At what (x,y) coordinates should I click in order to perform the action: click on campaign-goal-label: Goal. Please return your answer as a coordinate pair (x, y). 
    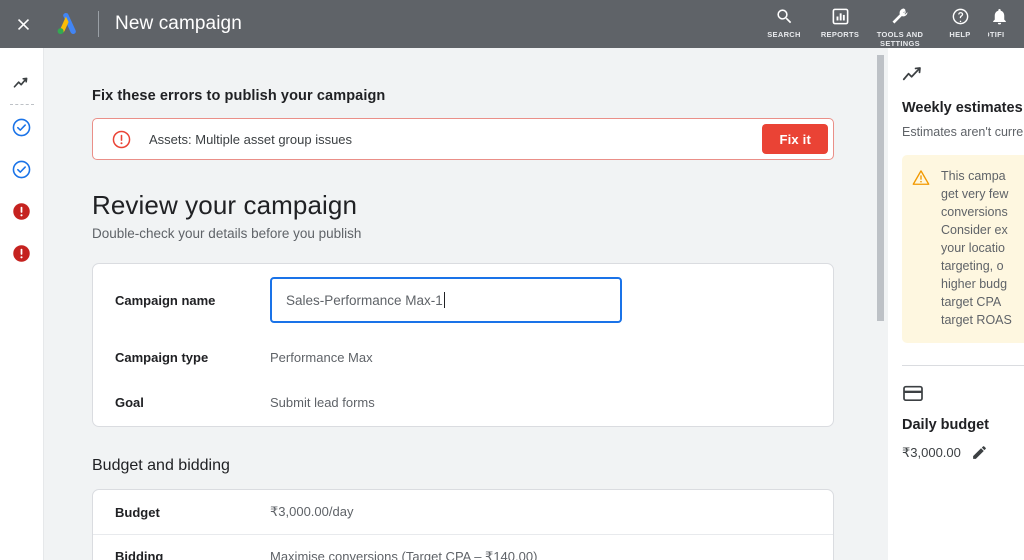
    Looking at the image, I should click on (129, 402).